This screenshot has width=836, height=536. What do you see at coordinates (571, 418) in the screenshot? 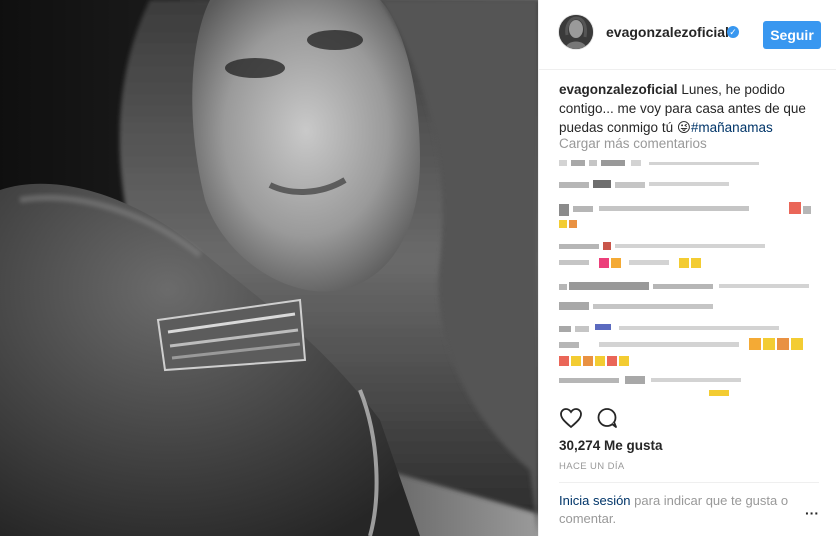
I see `heart-icon` at bounding box center [571, 418].